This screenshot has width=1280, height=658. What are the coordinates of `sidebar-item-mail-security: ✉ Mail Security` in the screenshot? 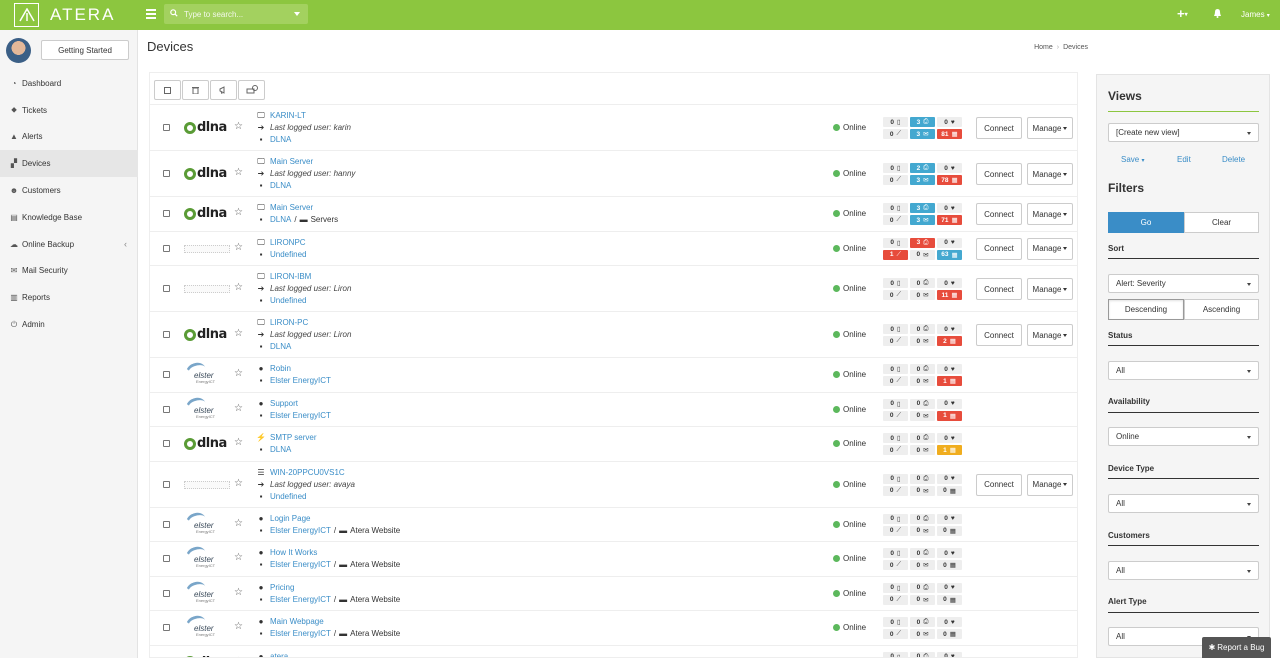 It's located at (69, 271).